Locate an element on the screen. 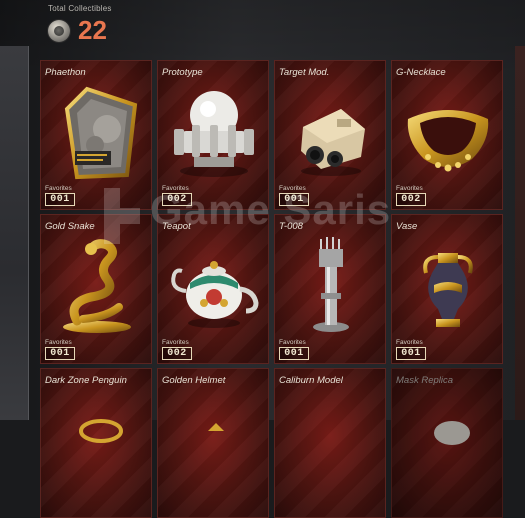  mask-icon is located at coordinates (452, 433).